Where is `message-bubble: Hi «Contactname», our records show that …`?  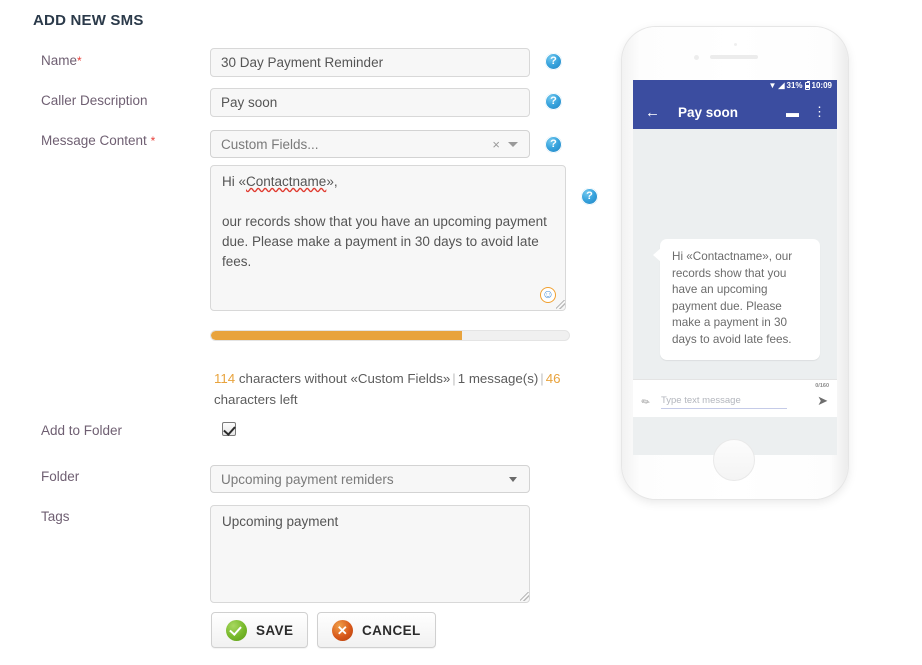
message-bubble: Hi «Contactname», our records show that … is located at coordinates (736, 299).